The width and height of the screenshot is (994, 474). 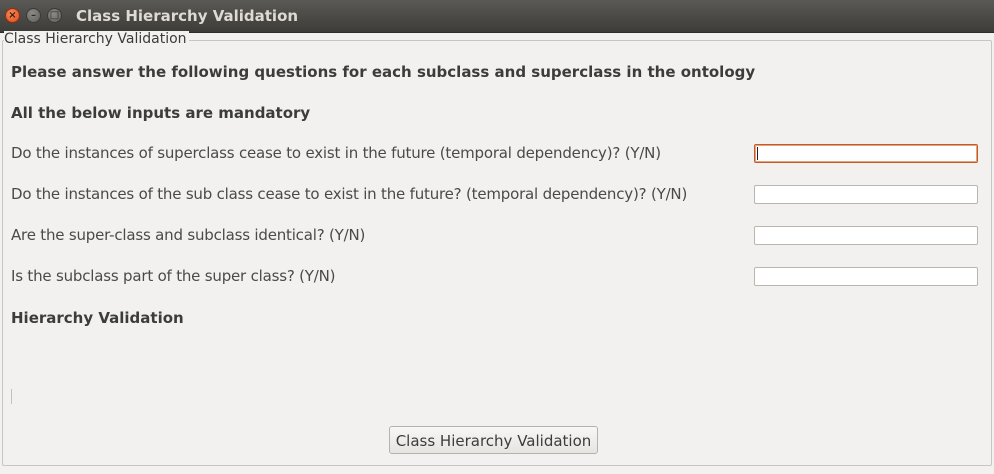 What do you see at coordinates (497, 16) in the screenshot?
I see `title-bar: × – □ Class Hierarchy Validation` at bounding box center [497, 16].